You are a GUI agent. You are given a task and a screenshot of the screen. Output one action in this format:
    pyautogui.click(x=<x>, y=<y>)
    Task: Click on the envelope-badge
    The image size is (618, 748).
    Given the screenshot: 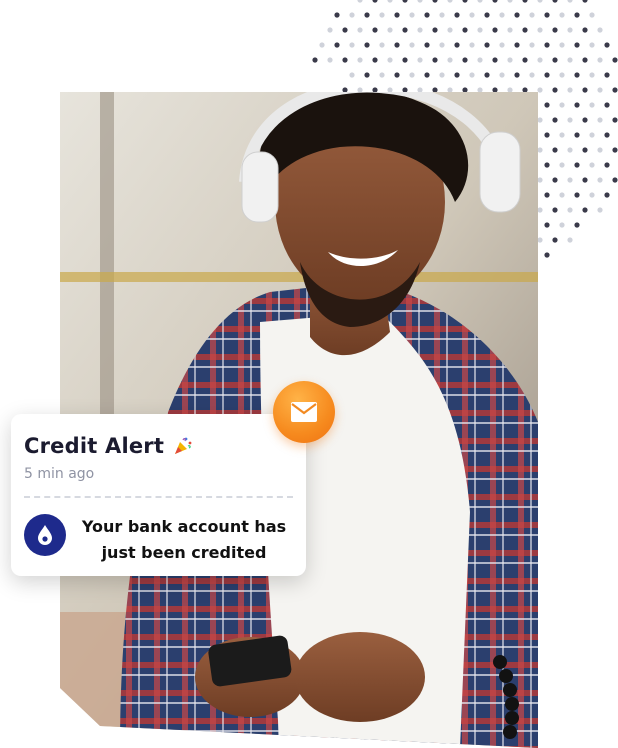 What is the action you would take?
    pyautogui.click(x=304, y=412)
    